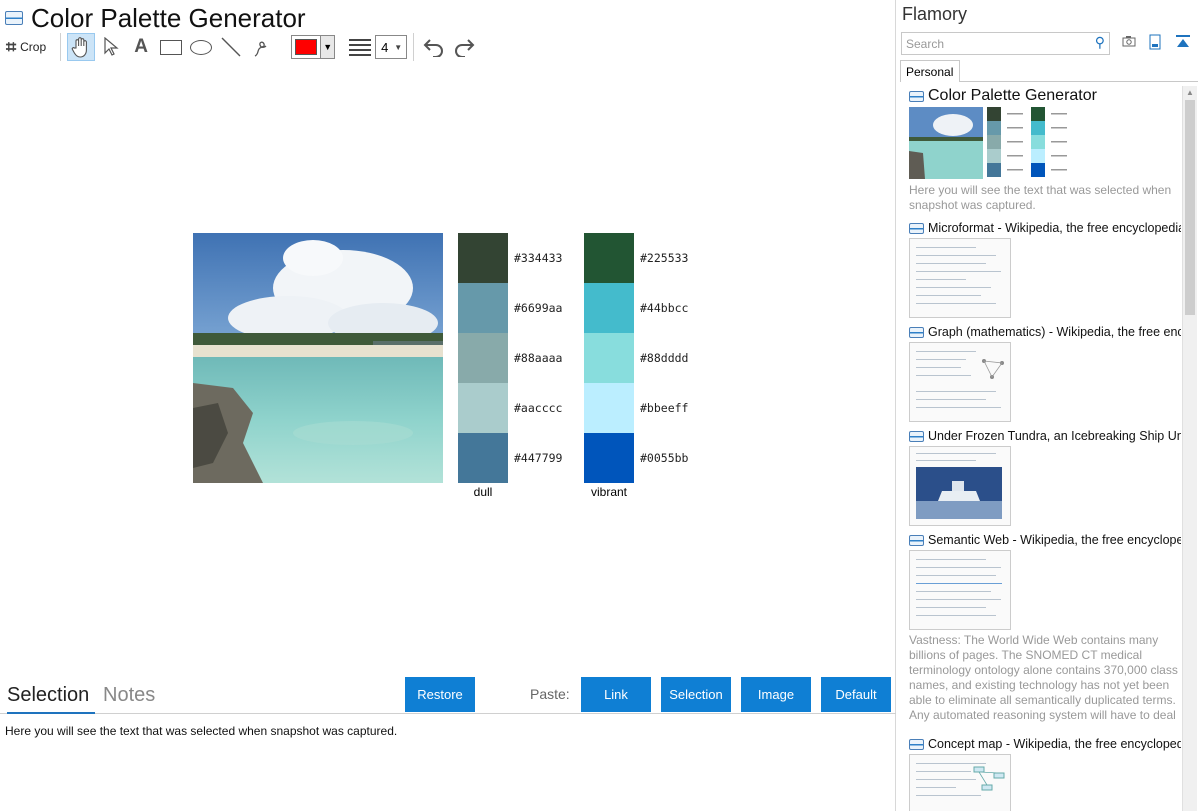 Image resolution: width=1198 pixels, height=811 pixels. I want to click on current-color-swatch, so click(306, 47).